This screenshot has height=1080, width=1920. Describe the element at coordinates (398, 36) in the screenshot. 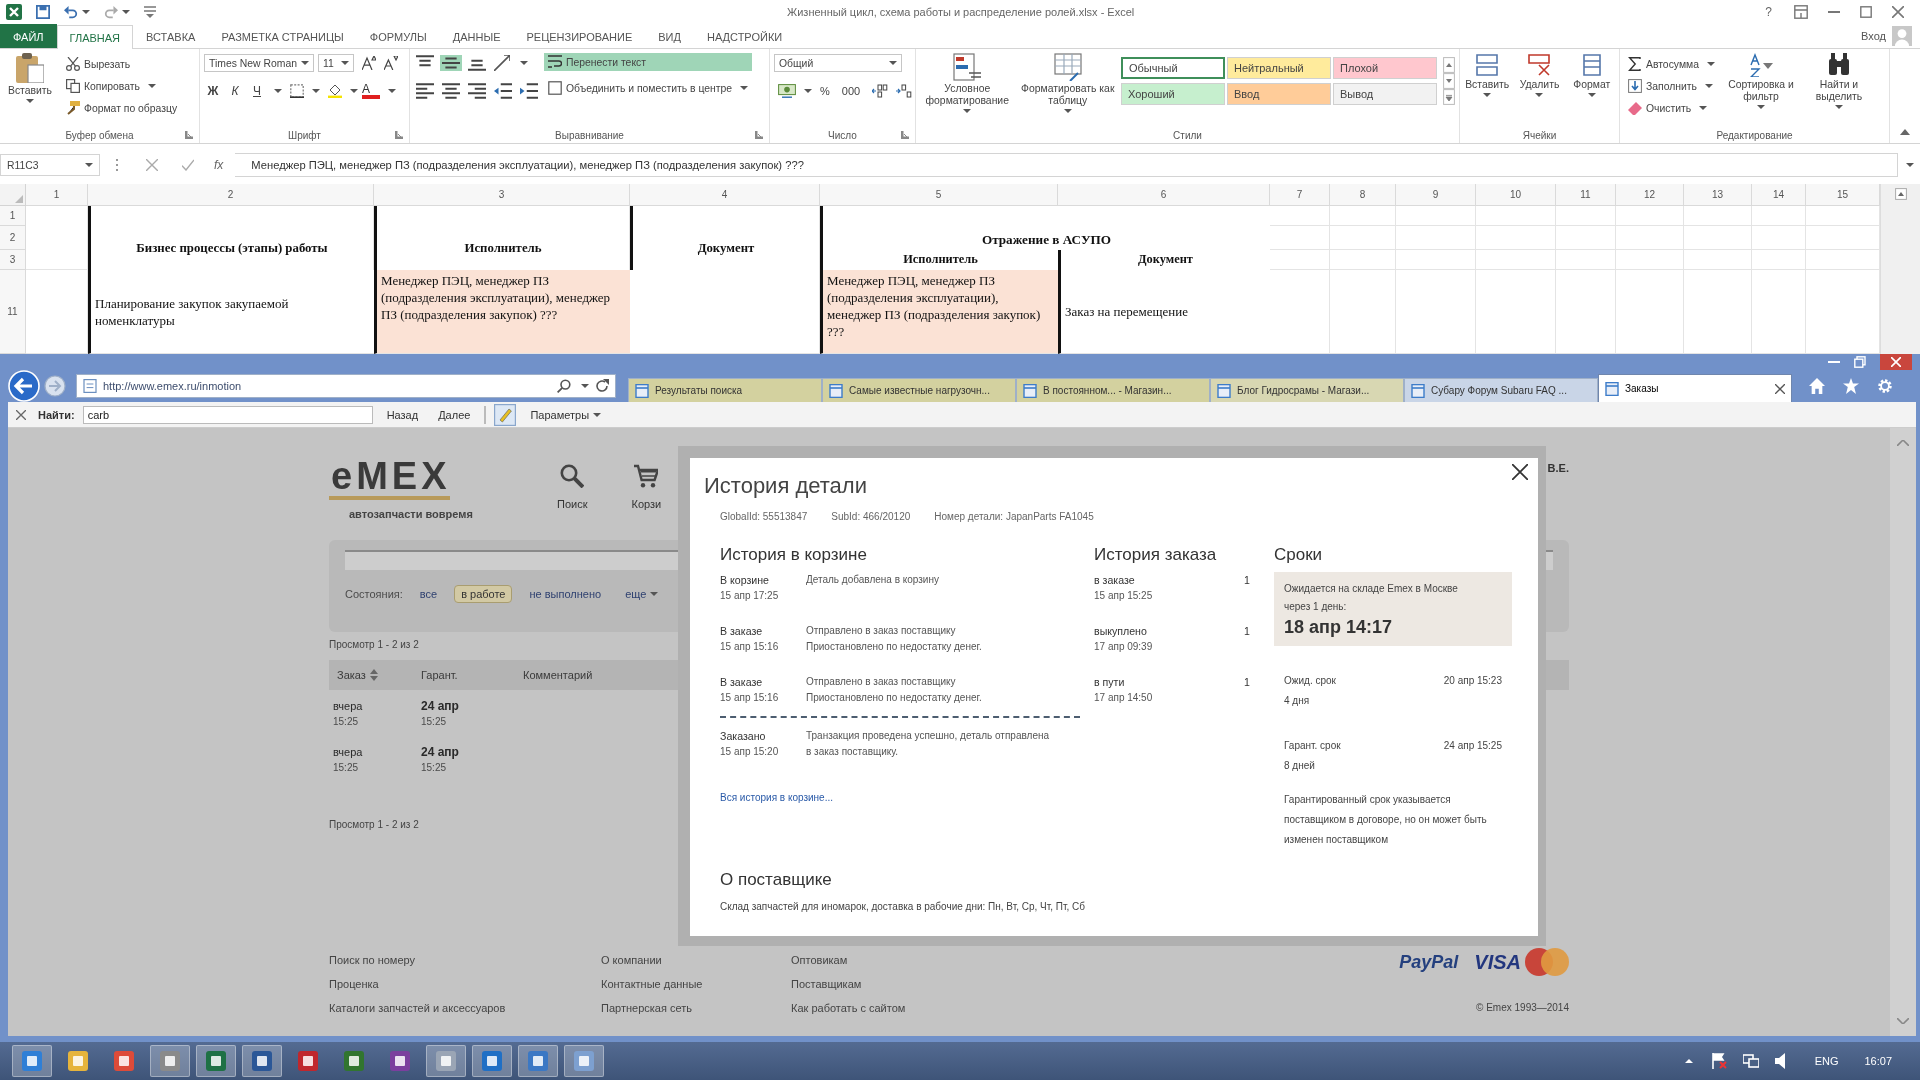

I see `ribbon-tab: ФОРМУЛЫ` at that location.